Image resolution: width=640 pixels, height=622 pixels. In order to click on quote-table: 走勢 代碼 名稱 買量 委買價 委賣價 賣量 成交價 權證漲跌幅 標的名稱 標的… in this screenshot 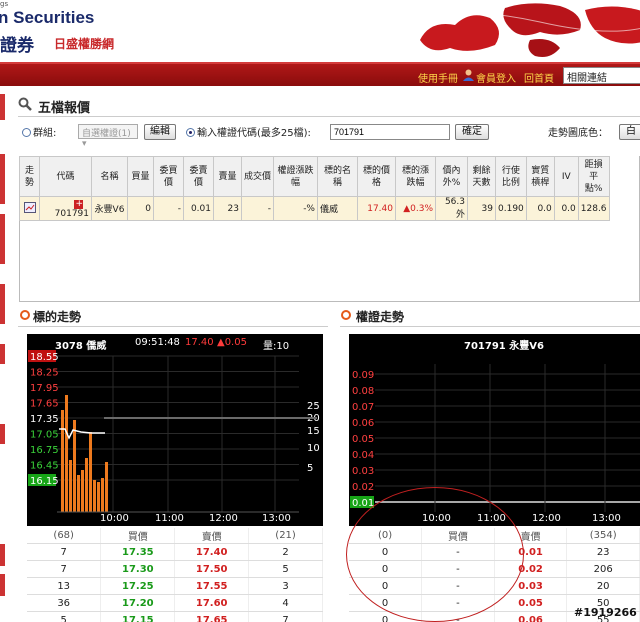, I will do `click(314, 188)`.